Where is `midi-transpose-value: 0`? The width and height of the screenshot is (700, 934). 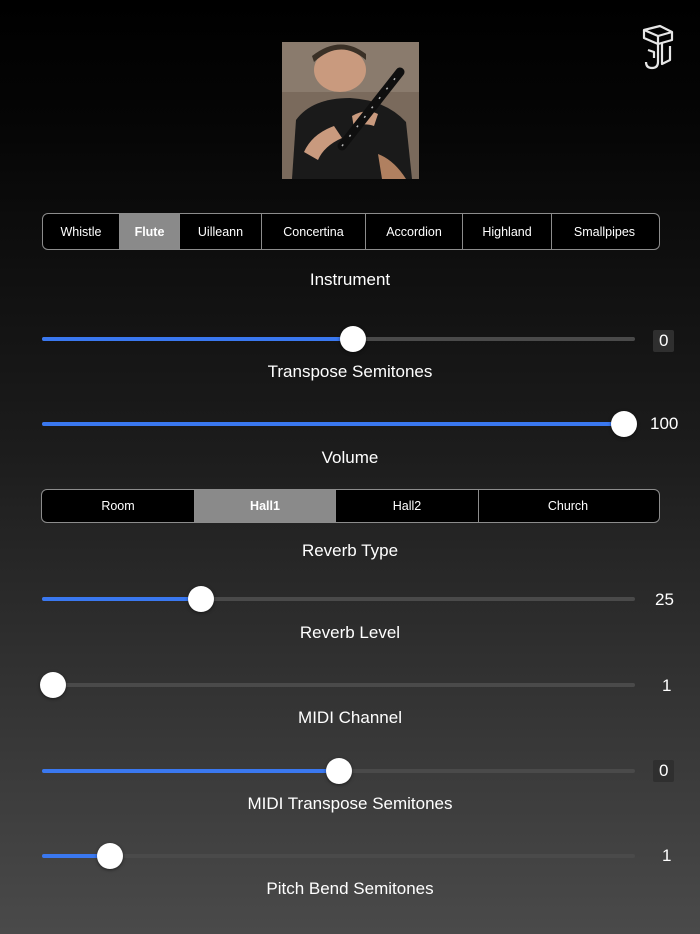 midi-transpose-value: 0 is located at coordinates (664, 771).